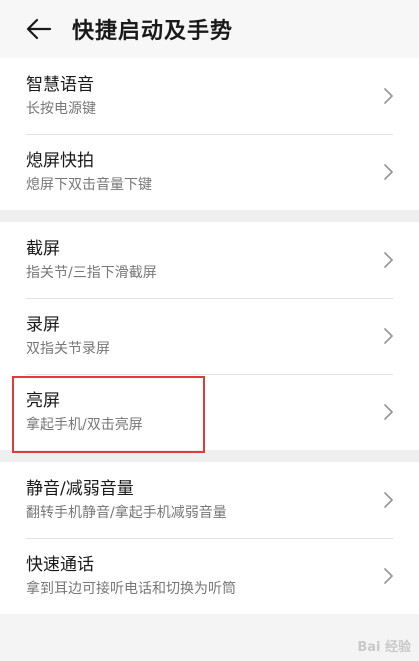  Describe the element at coordinates (80, 489) in the screenshot. I see `item-title: 静音/减弱音量` at that location.